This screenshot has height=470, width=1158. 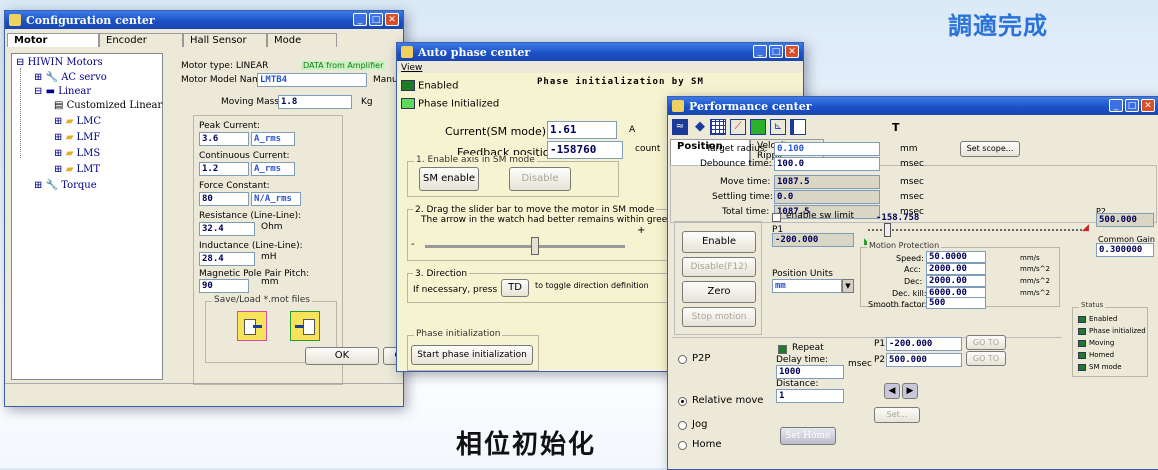 What do you see at coordinates (956, 303) in the screenshot?
I see `smooth-factor-field: 500` at bounding box center [956, 303].